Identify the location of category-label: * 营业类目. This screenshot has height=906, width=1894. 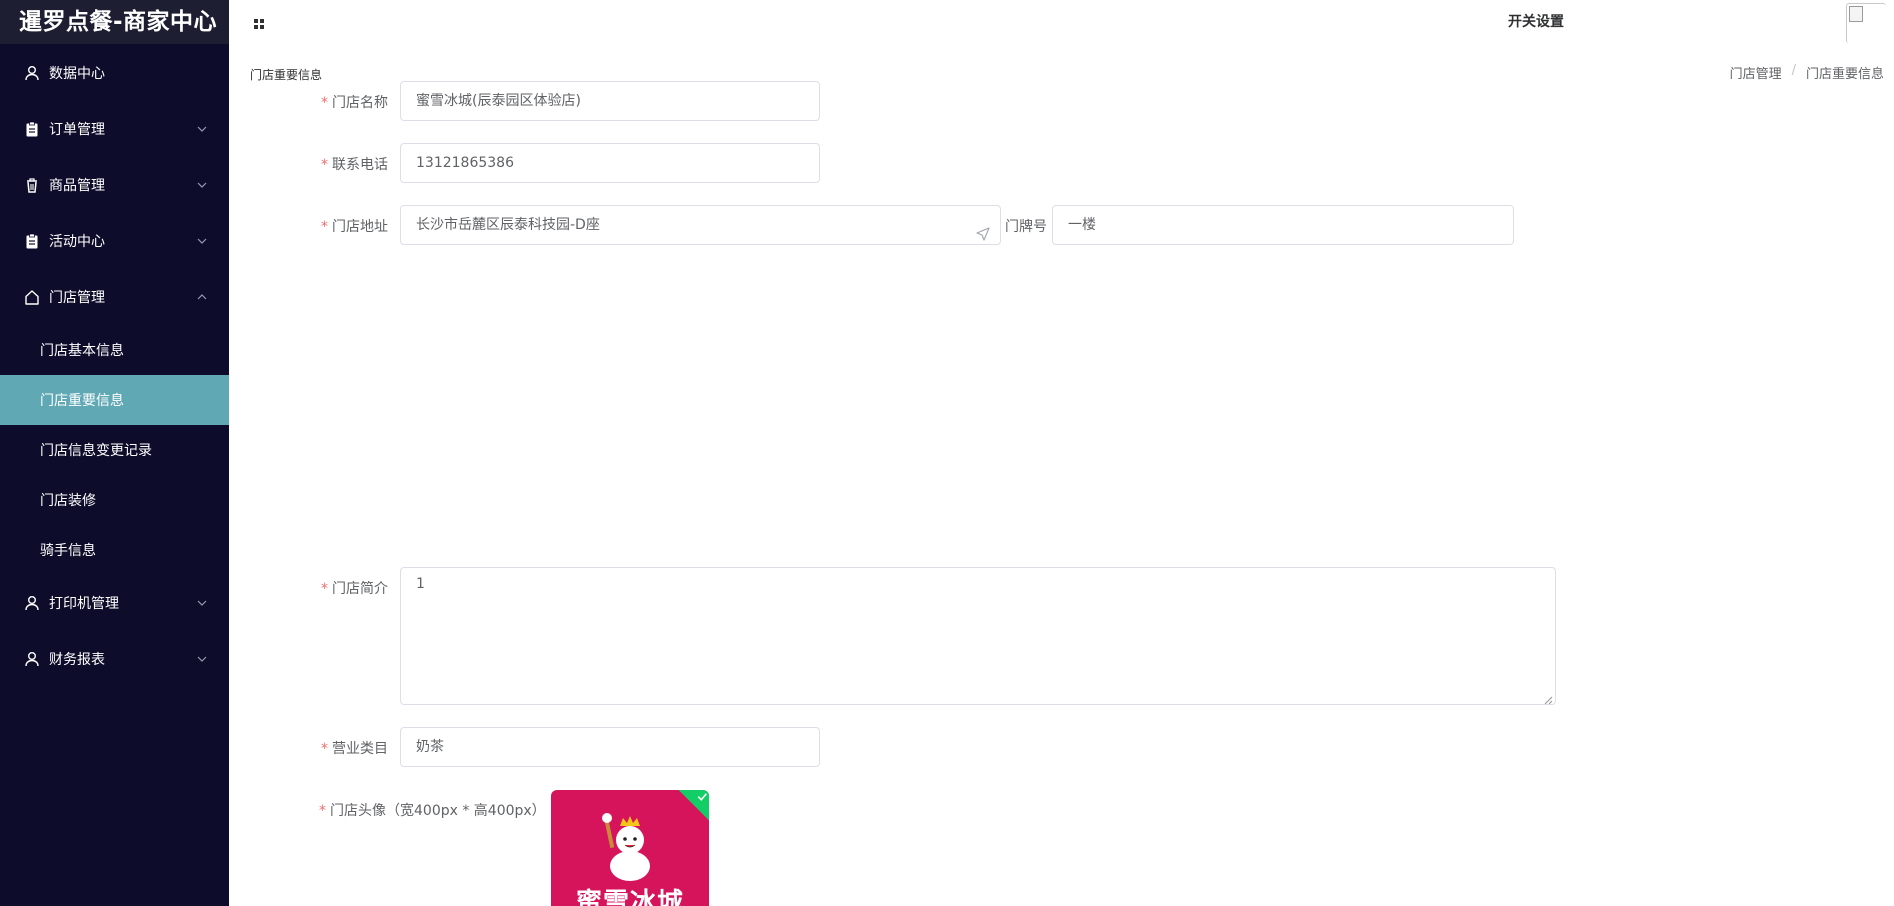
(344, 748).